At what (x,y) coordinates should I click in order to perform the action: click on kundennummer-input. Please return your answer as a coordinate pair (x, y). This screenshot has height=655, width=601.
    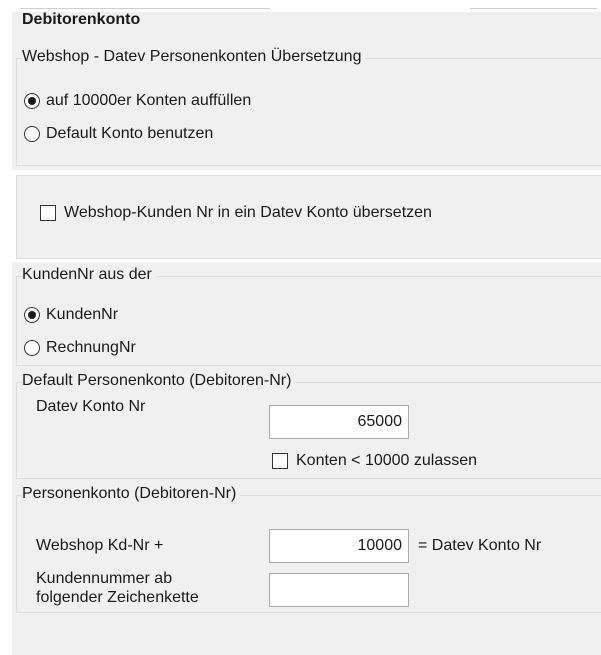
    Looking at the image, I should click on (339, 590).